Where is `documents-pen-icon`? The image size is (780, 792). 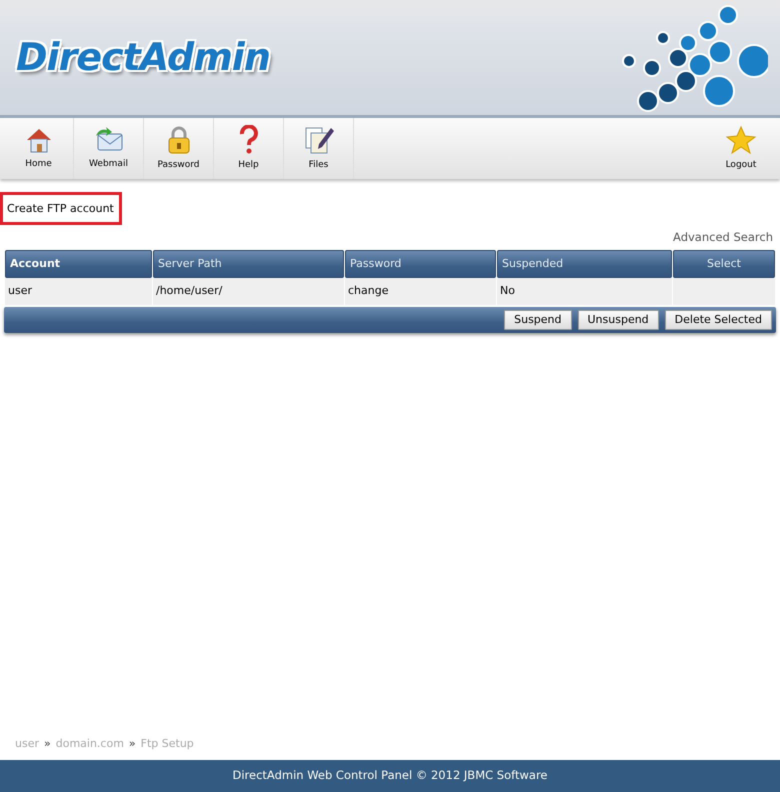 documents-pen-icon is located at coordinates (318, 139).